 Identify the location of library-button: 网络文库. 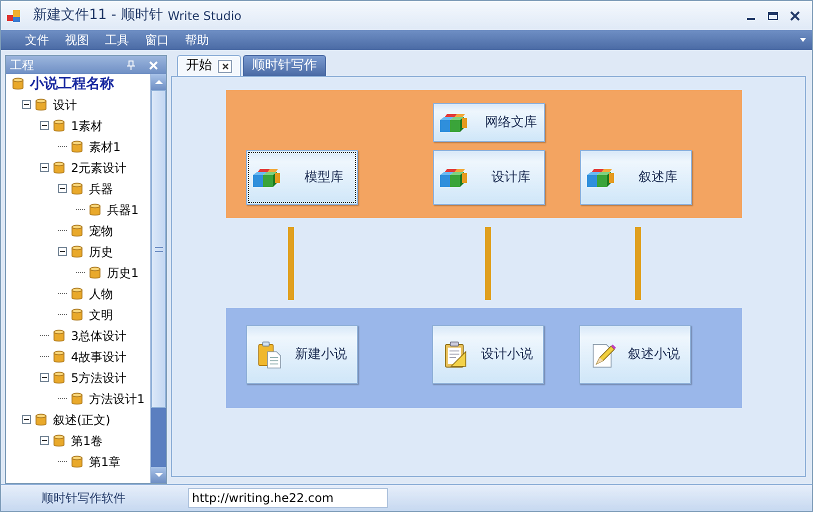
(489, 122).